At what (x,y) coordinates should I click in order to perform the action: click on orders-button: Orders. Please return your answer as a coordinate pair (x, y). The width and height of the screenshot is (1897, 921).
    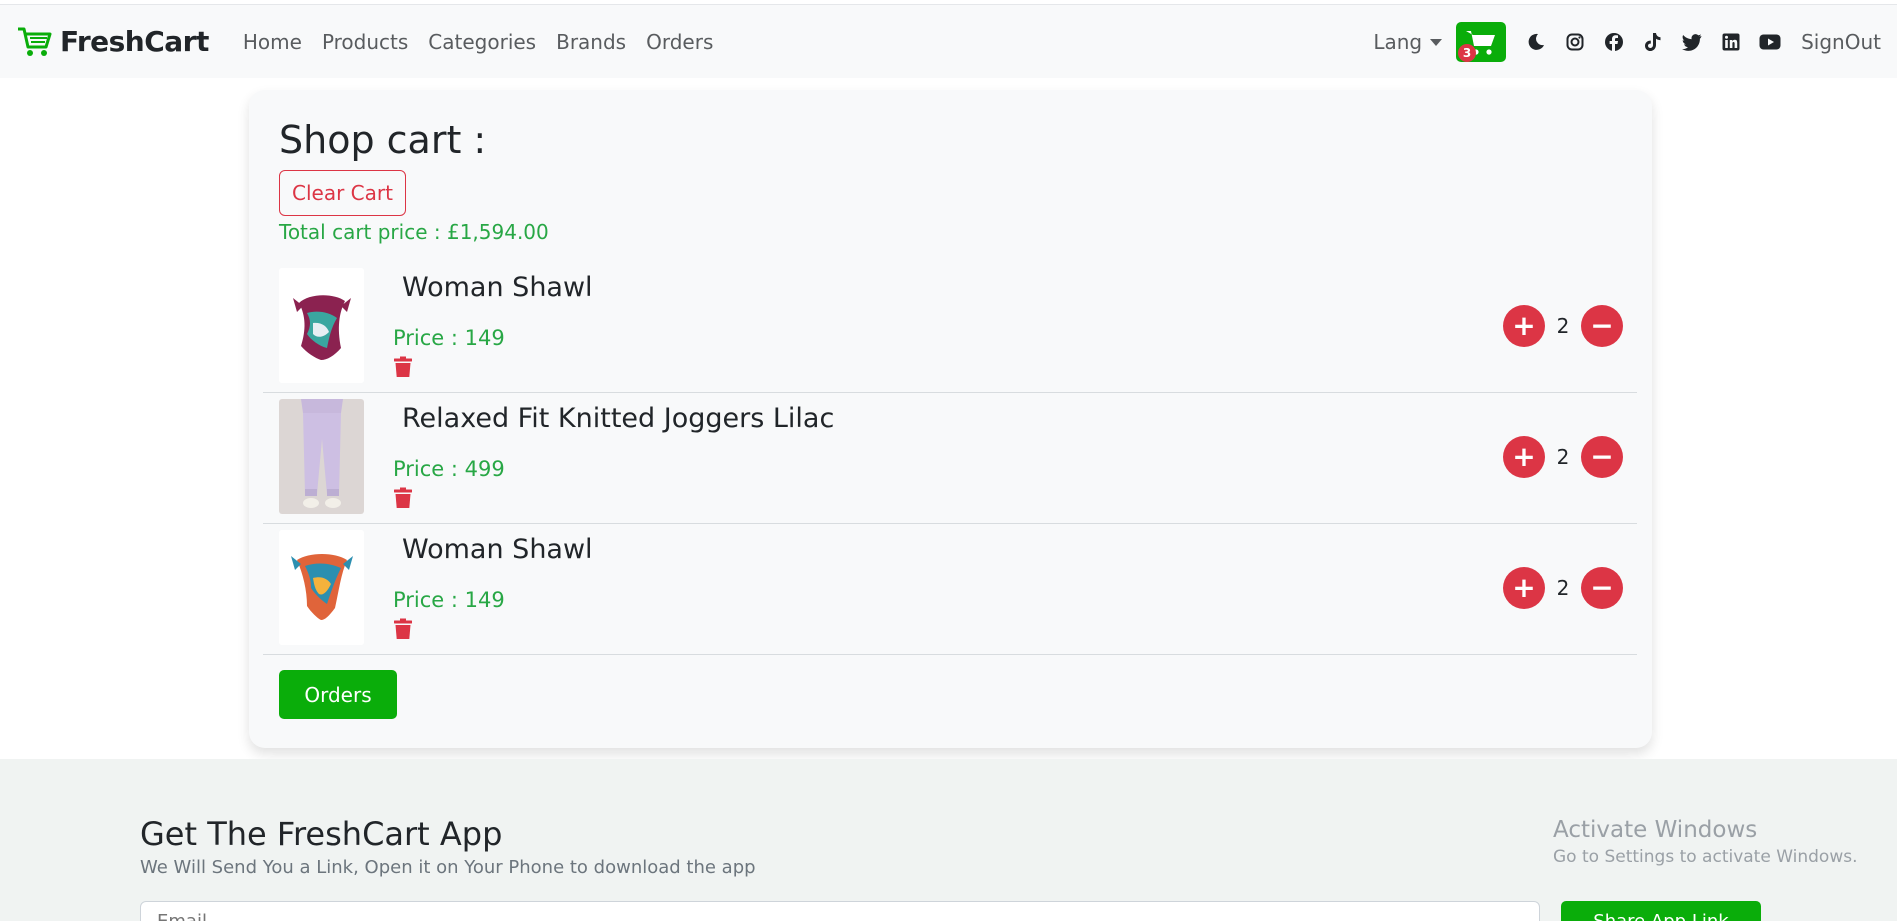
    Looking at the image, I should click on (338, 694).